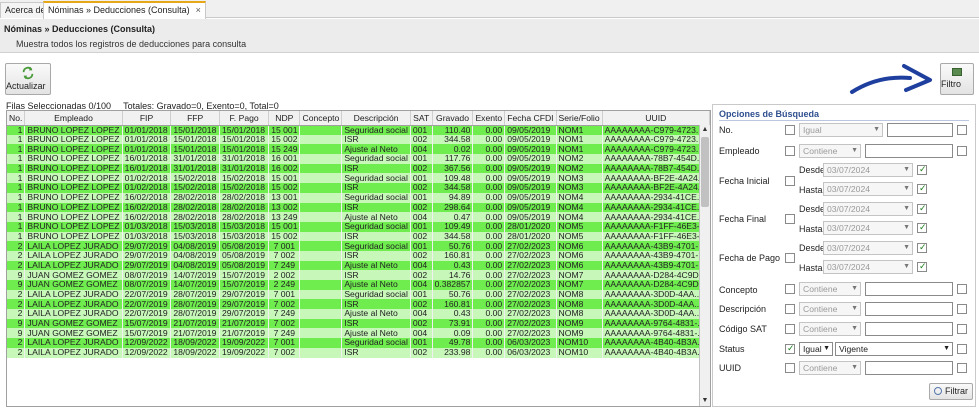 The width and height of the screenshot is (979, 409). I want to click on no-operator-select: Igual ▼, so click(841, 130).